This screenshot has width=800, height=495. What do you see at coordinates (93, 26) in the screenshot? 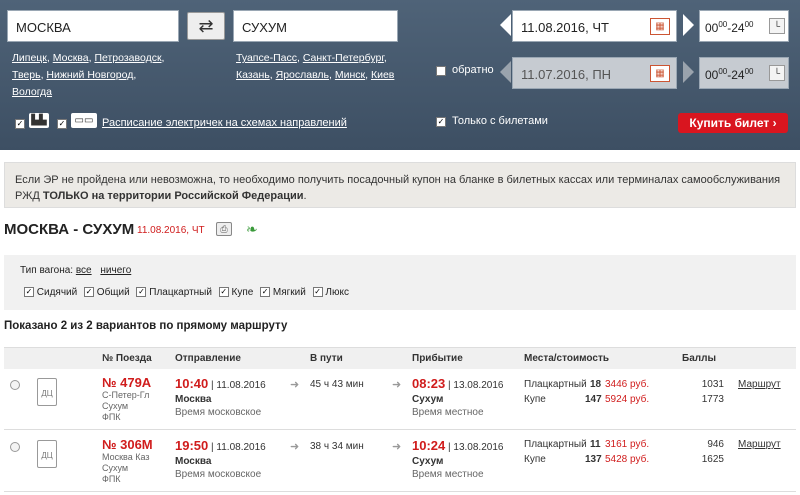
I see `from-input: МОСКВА` at bounding box center [93, 26].